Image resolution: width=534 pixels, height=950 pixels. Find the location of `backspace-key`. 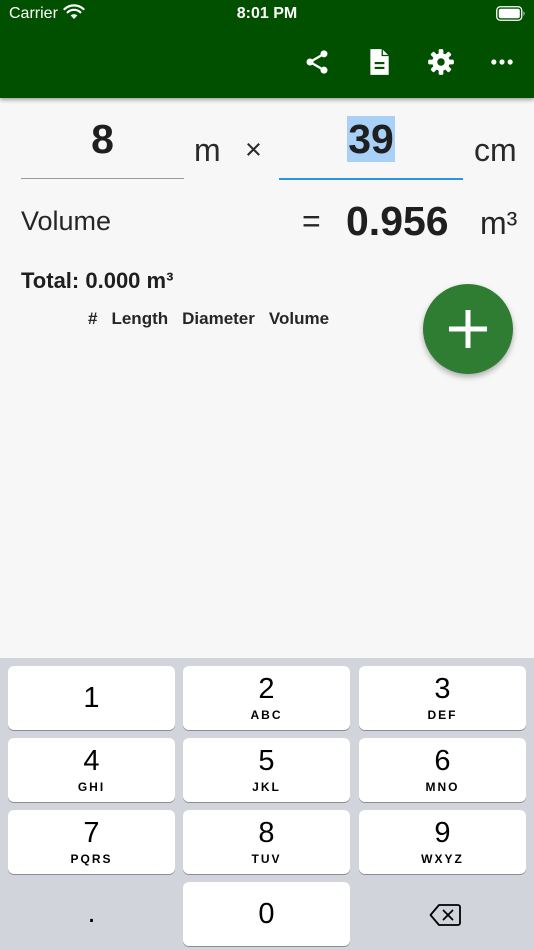

backspace-key is located at coordinates (442, 914).